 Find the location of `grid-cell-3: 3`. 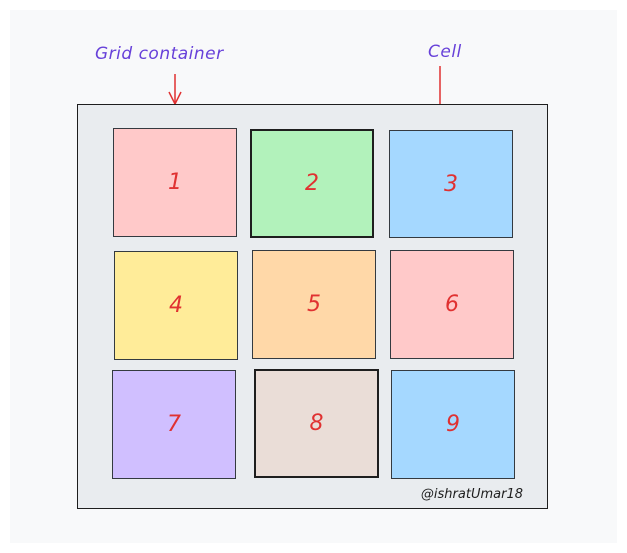

grid-cell-3: 3 is located at coordinates (451, 184).